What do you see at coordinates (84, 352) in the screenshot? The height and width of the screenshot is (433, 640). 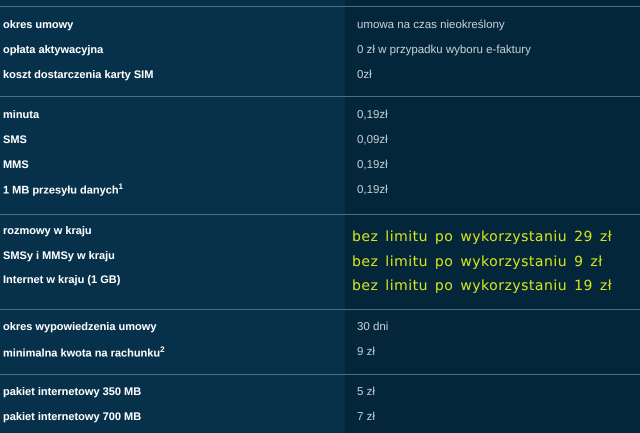 I see `row-label: minimalna kwota na rachunku$^{2}$` at bounding box center [84, 352].